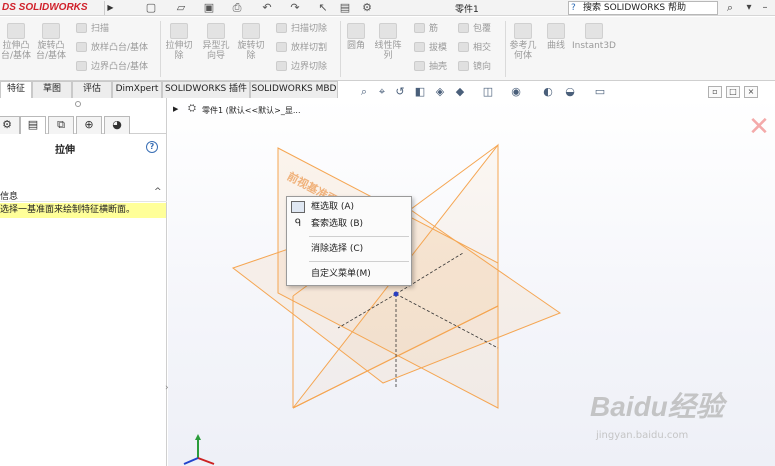 This screenshot has height=466, width=775. I want to click on menu-item-clear-selection: 消除选择 (C), so click(349, 249).